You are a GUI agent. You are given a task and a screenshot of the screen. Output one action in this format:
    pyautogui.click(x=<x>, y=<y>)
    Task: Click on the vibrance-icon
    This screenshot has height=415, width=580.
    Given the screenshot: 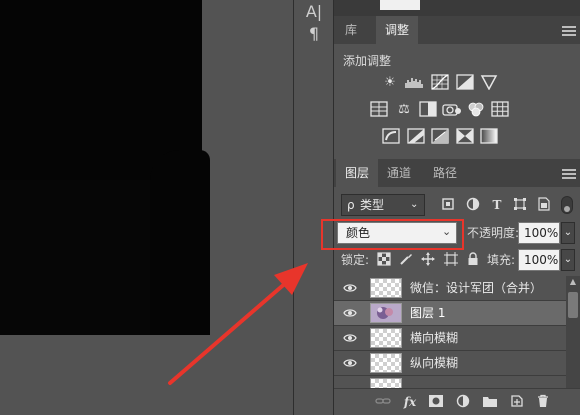 What is the action you would take?
    pyautogui.click(x=489, y=83)
    